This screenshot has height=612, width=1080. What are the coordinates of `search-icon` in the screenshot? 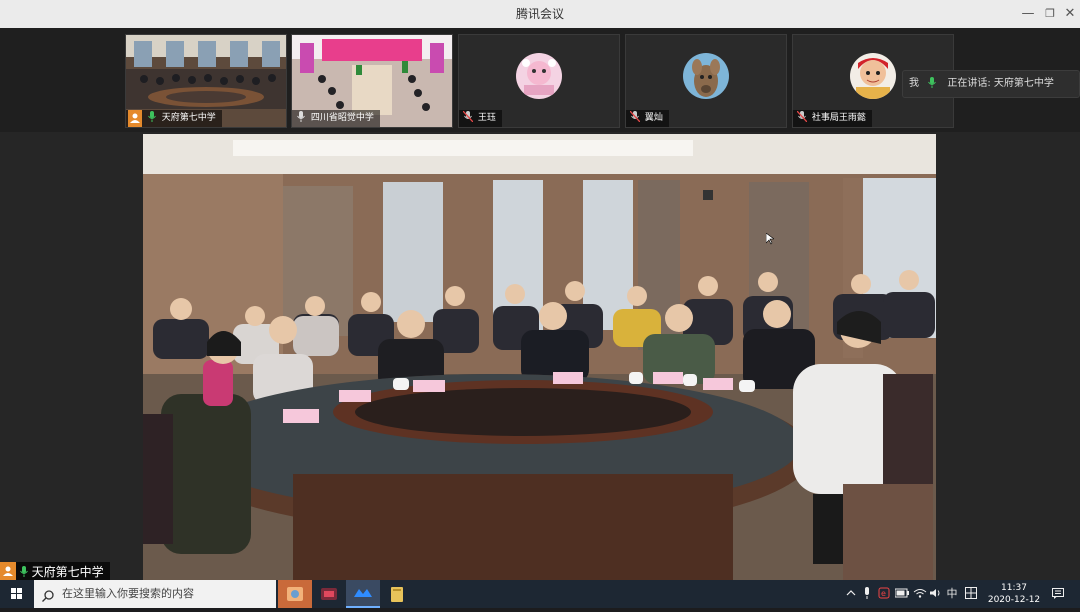 It's located at (48, 596).